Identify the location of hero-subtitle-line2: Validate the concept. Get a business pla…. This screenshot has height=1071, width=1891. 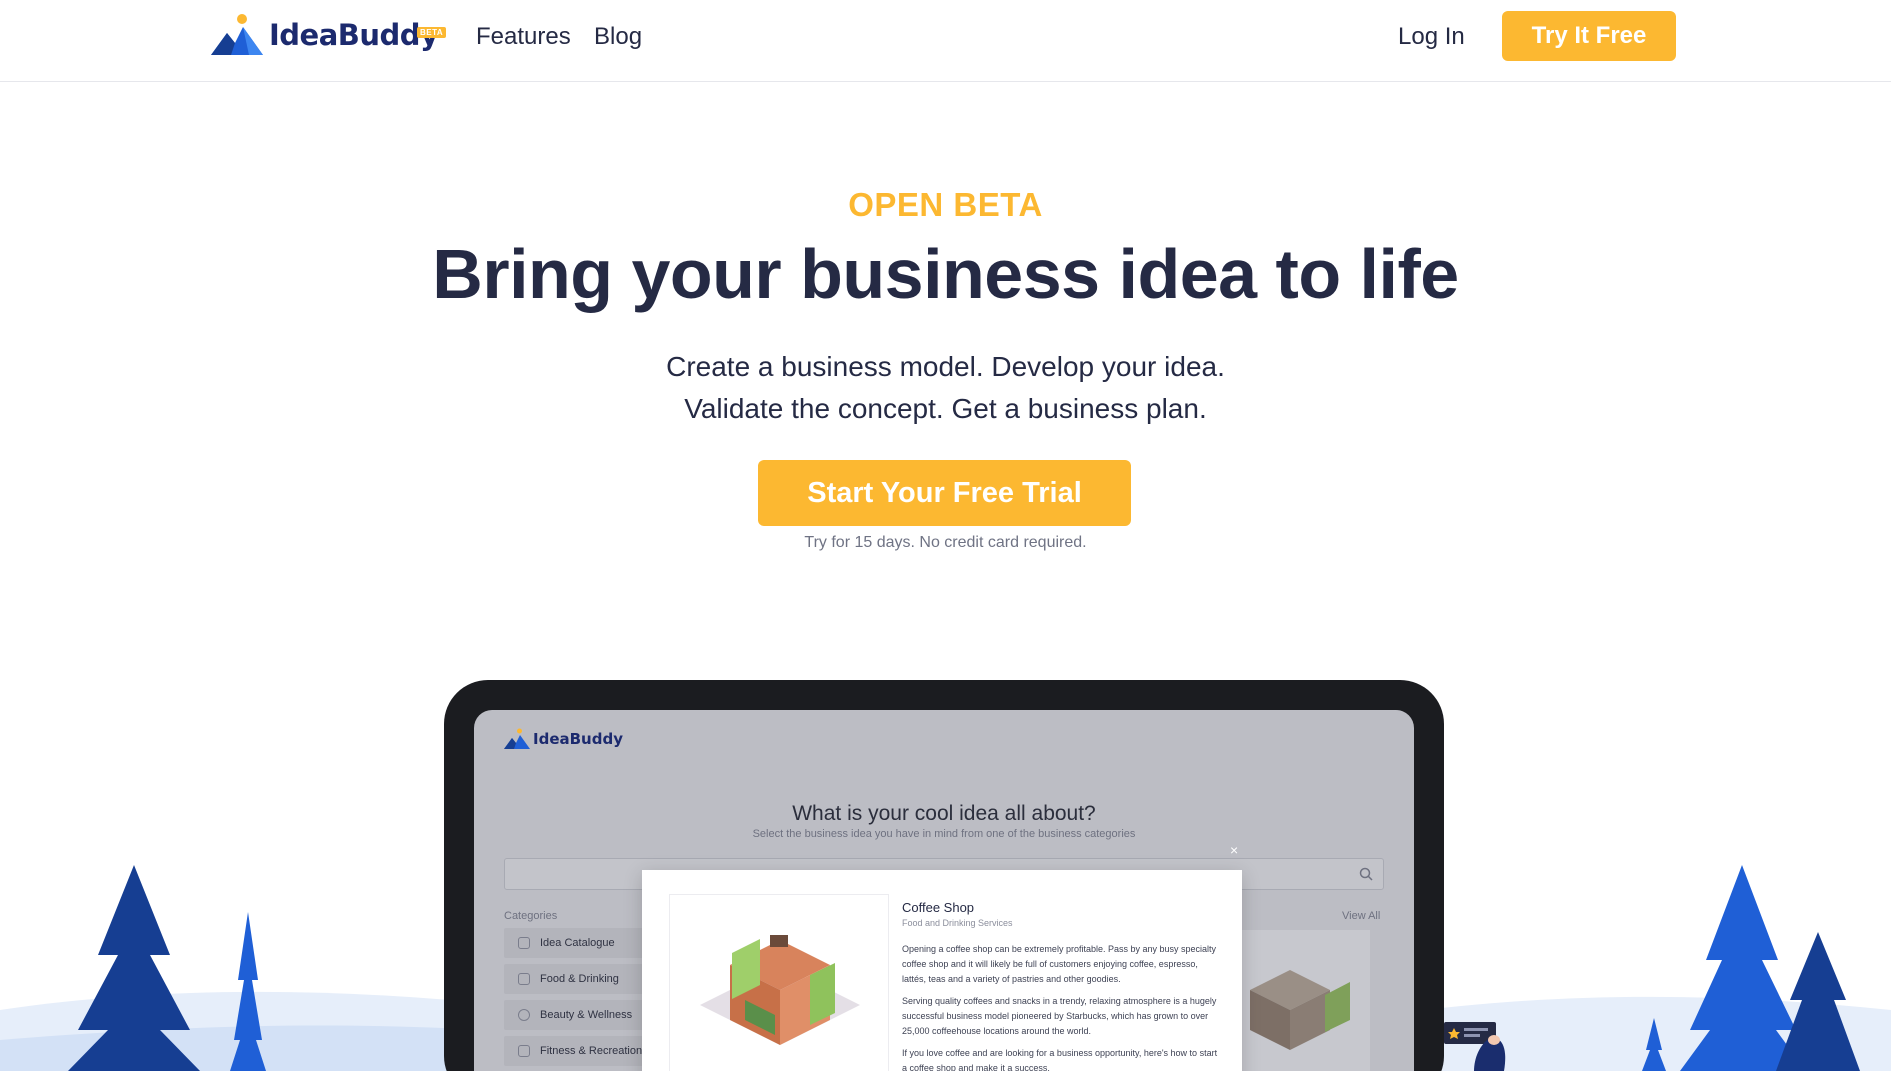
(945, 408).